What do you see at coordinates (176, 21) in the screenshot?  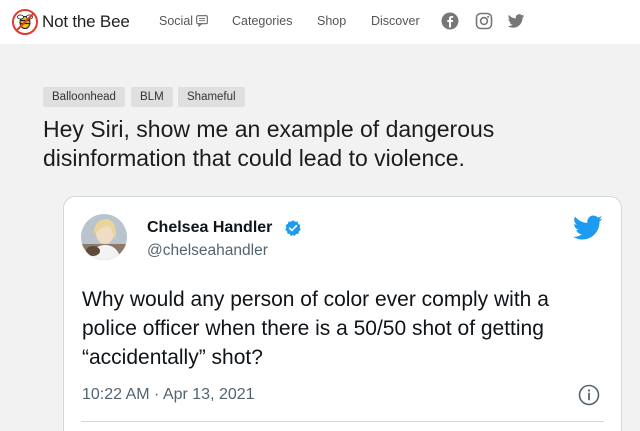 I see `nav-social-label: Social` at bounding box center [176, 21].